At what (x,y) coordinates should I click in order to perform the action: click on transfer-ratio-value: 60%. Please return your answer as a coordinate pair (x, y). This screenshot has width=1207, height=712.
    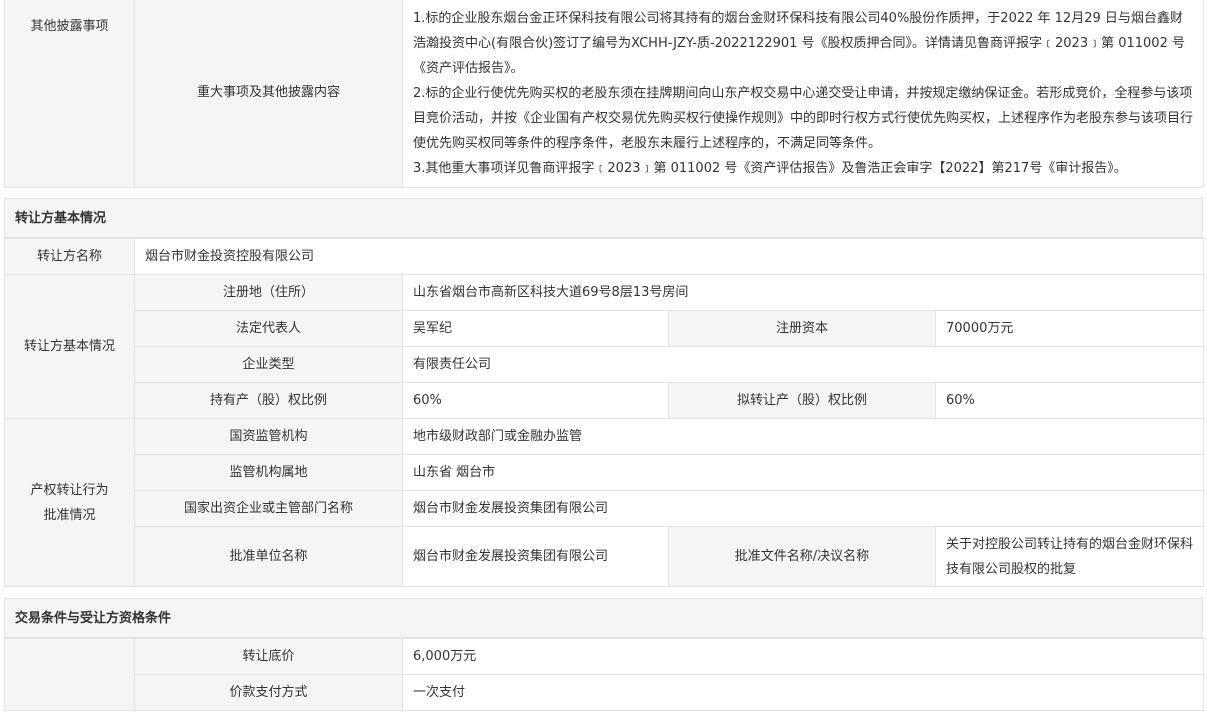
    Looking at the image, I should click on (1069, 400).